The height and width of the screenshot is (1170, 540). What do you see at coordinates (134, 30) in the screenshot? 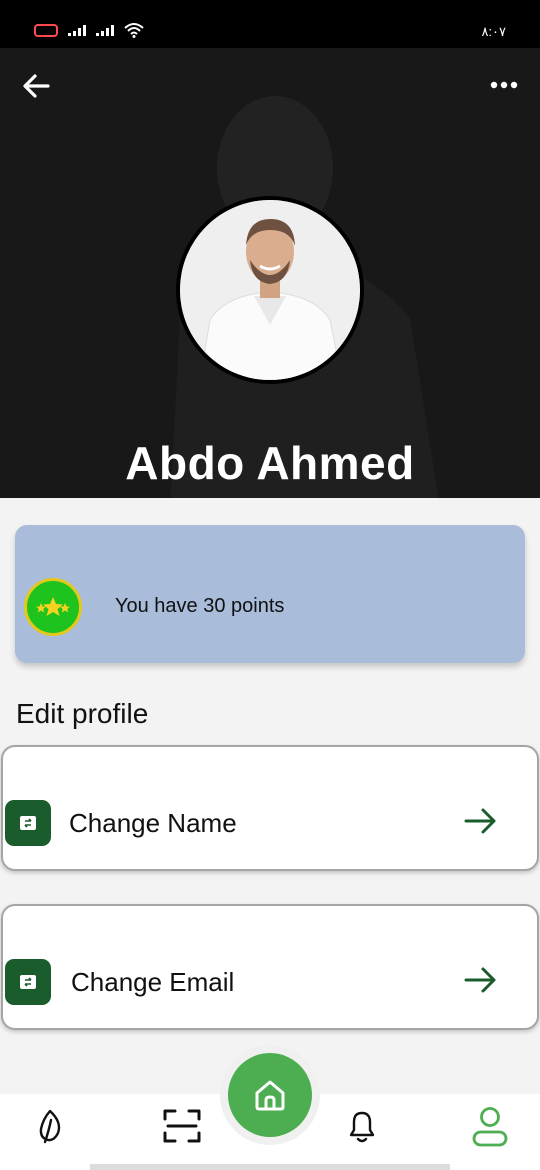
I see `wifi-icon` at bounding box center [134, 30].